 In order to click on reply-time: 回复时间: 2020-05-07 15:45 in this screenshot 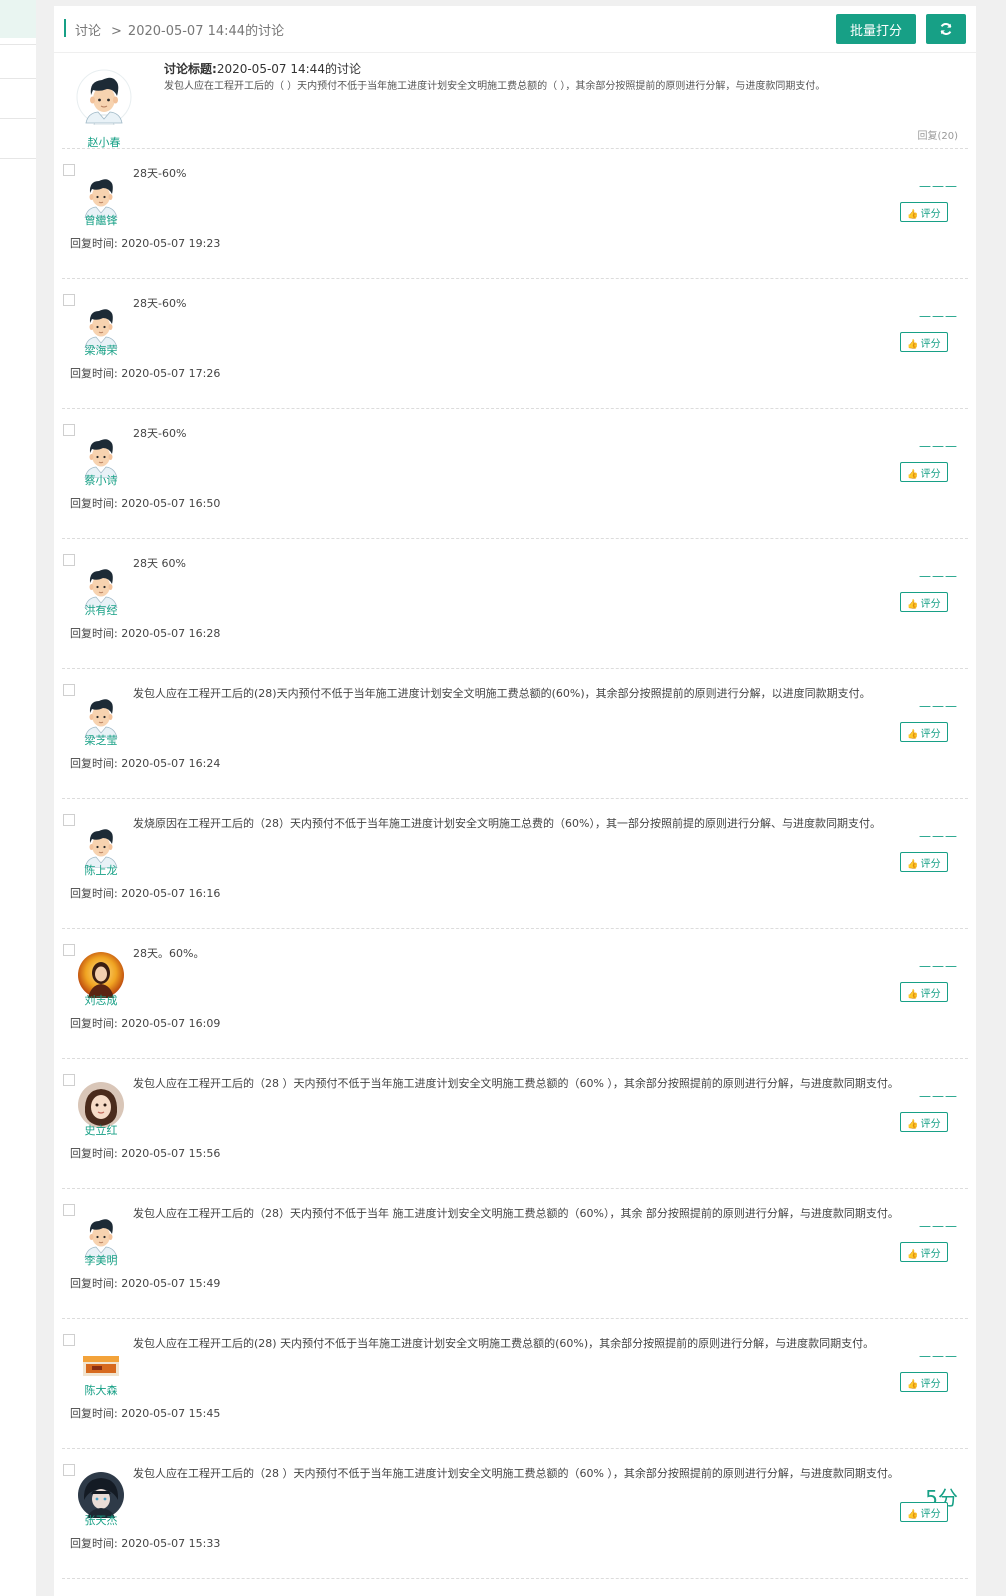, I will do `click(145, 1413)`.